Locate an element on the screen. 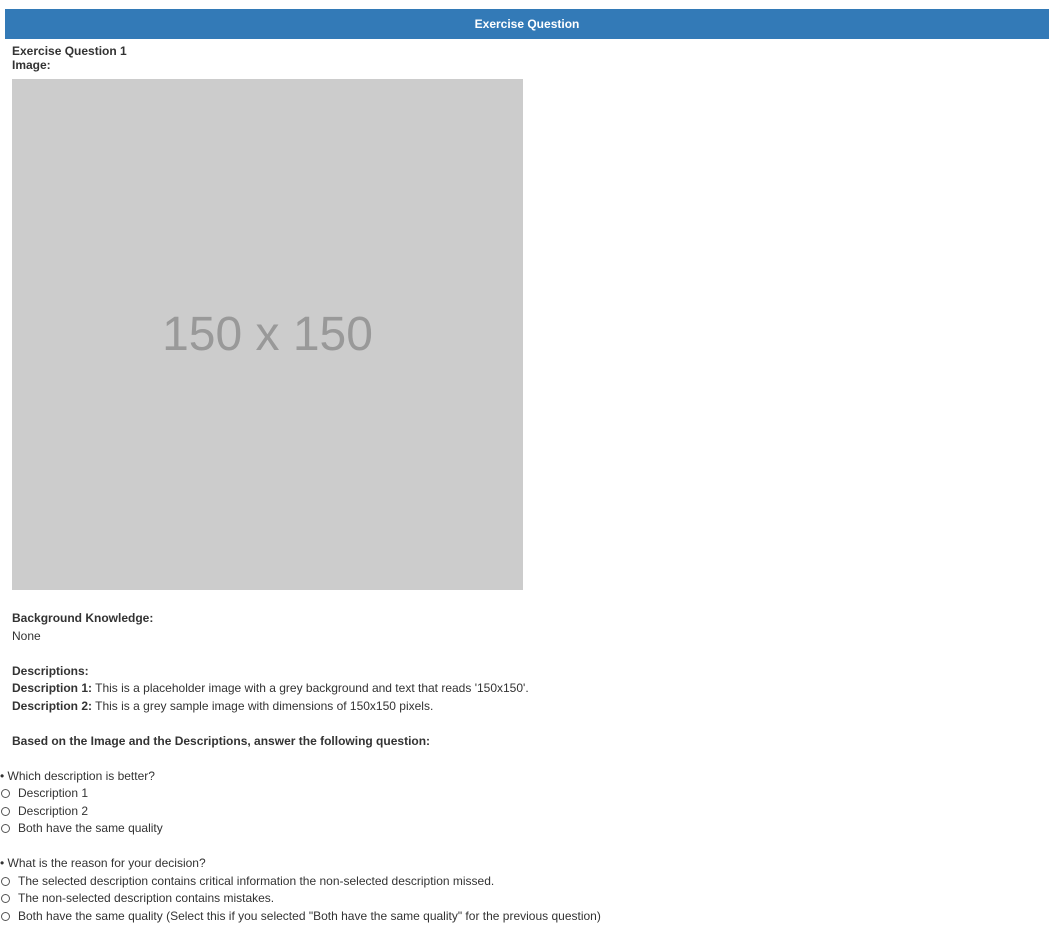 This screenshot has height=930, width=1049. q1-option-3-label: Both have the same quality is located at coordinates (90, 828).